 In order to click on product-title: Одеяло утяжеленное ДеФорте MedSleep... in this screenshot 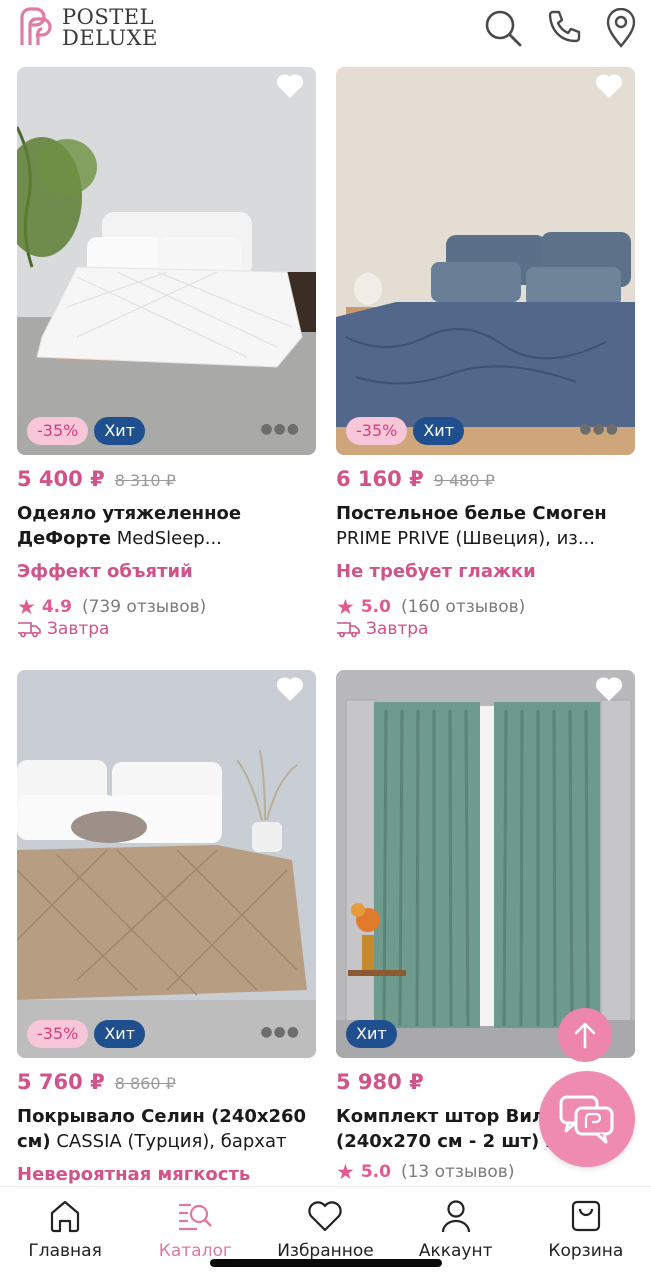, I will do `click(166, 526)`.